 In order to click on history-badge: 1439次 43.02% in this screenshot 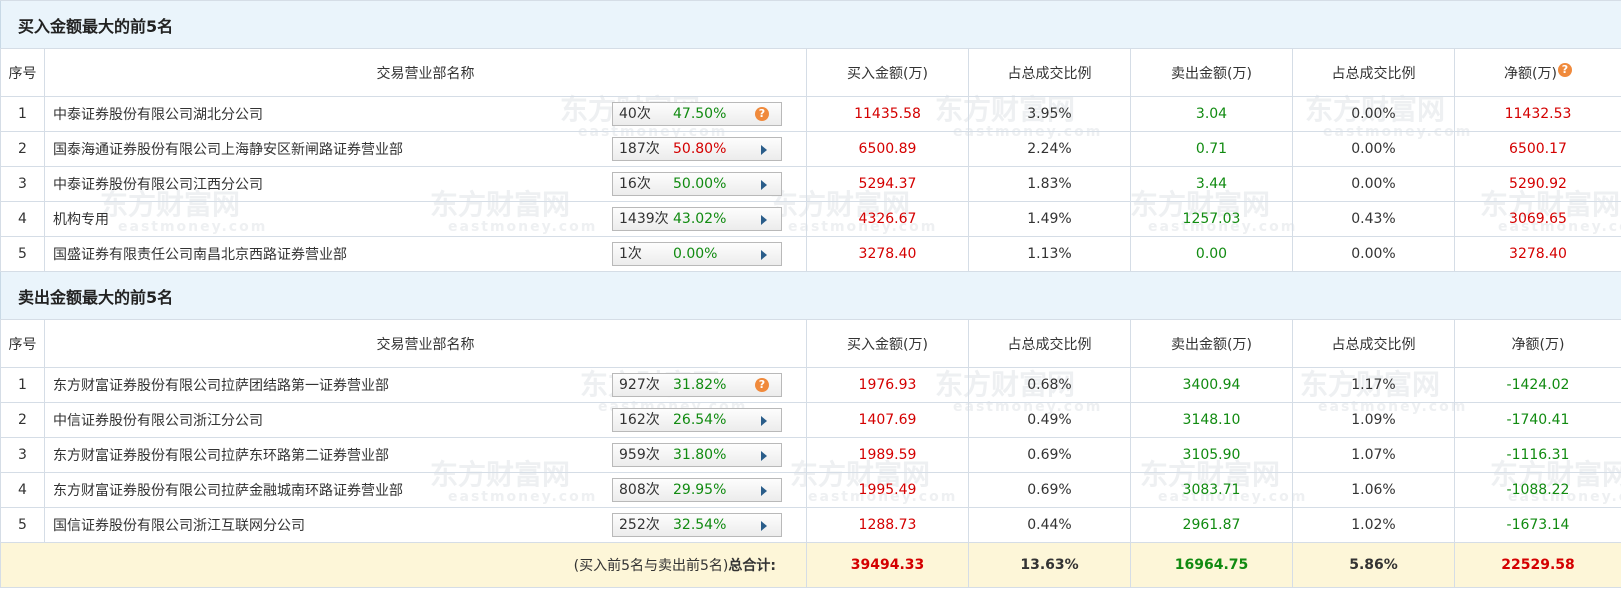, I will do `click(697, 219)`.